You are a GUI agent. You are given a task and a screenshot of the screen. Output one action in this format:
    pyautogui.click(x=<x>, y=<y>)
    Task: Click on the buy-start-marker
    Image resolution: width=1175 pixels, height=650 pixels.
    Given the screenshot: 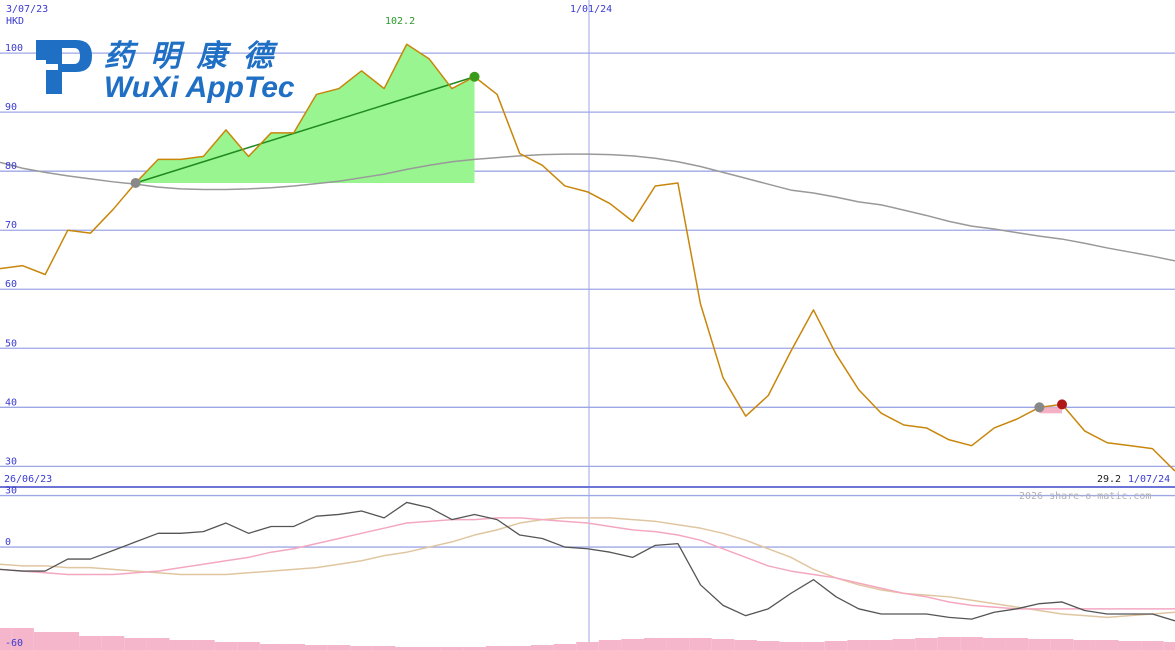 What is the action you would take?
    pyautogui.click(x=135, y=182)
    